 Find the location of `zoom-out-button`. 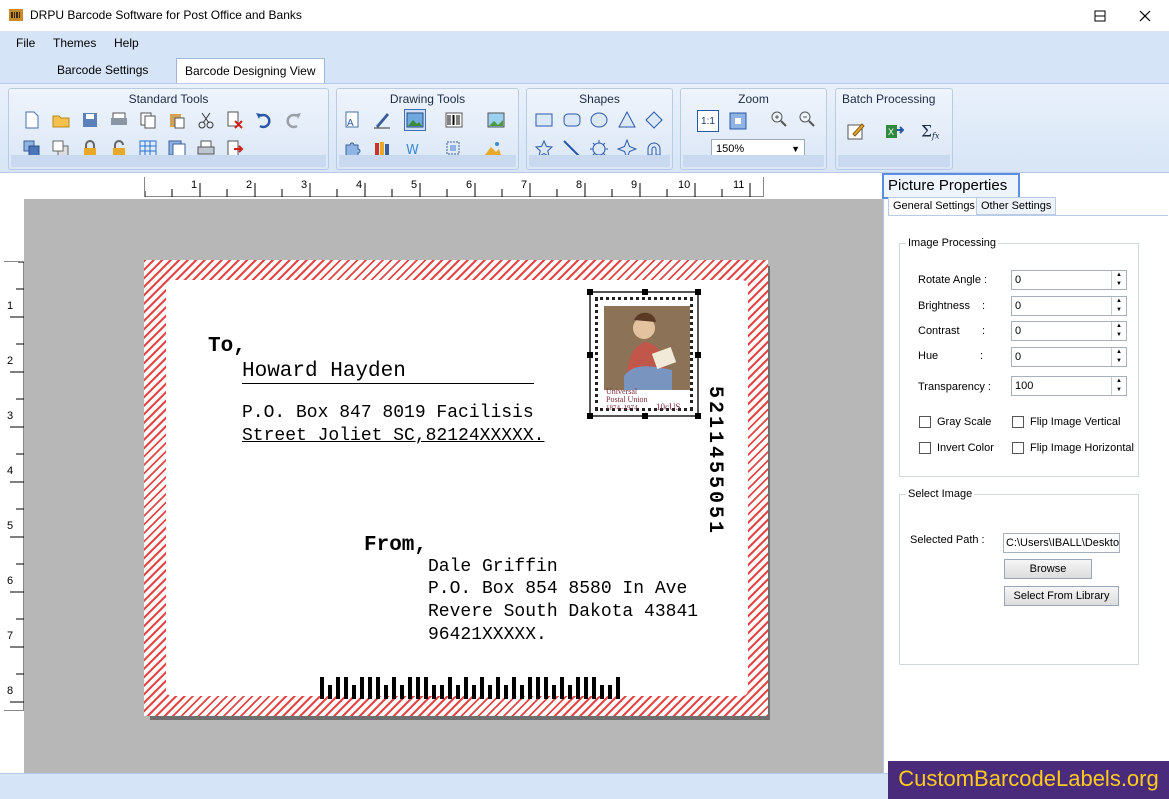

zoom-out-button is located at coordinates (807, 119).